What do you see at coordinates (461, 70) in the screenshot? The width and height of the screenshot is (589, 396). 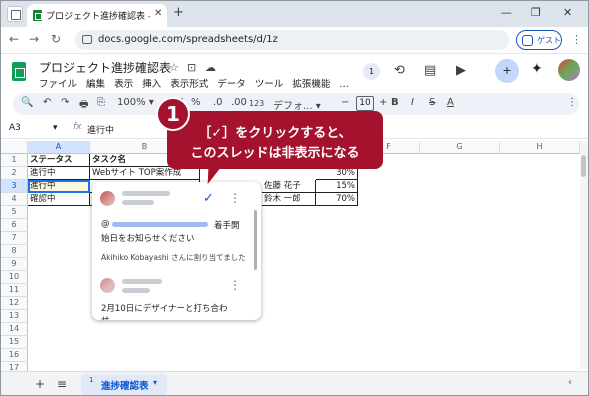 I see `meet-icon: ▶` at bounding box center [461, 70].